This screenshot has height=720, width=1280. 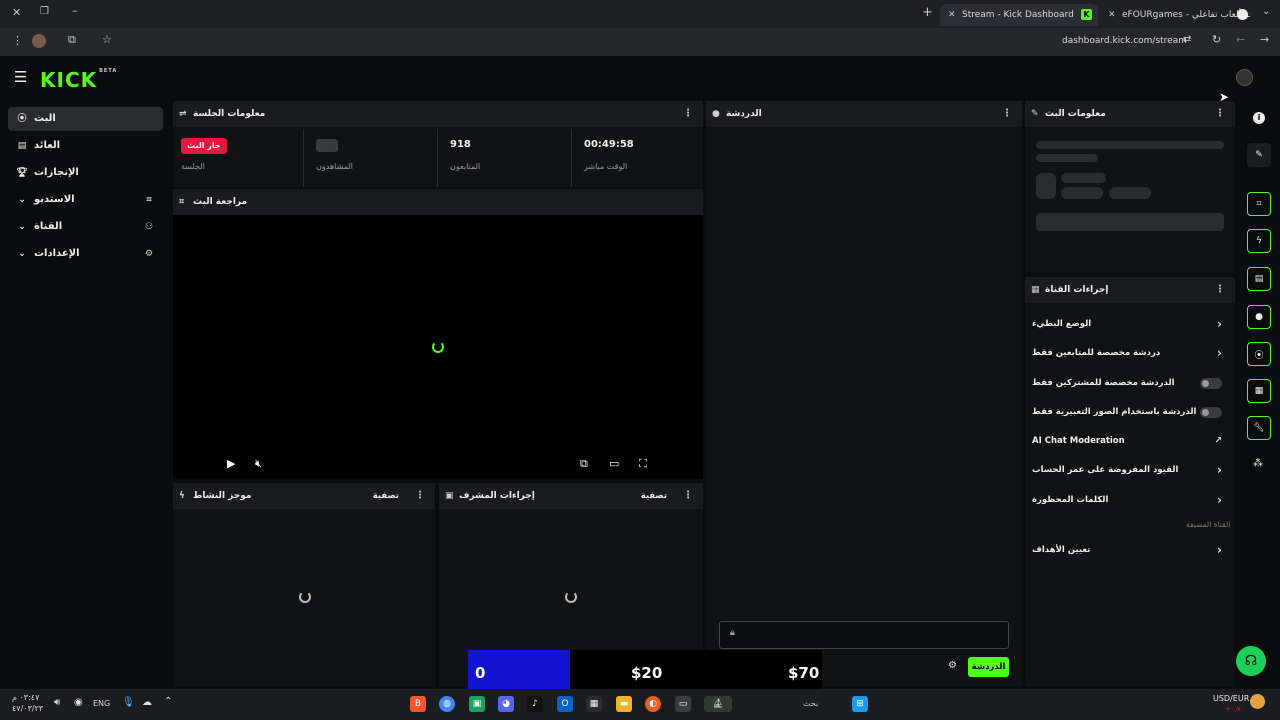 I want to click on fullscreen-icon: ⛶, so click(x=643, y=464).